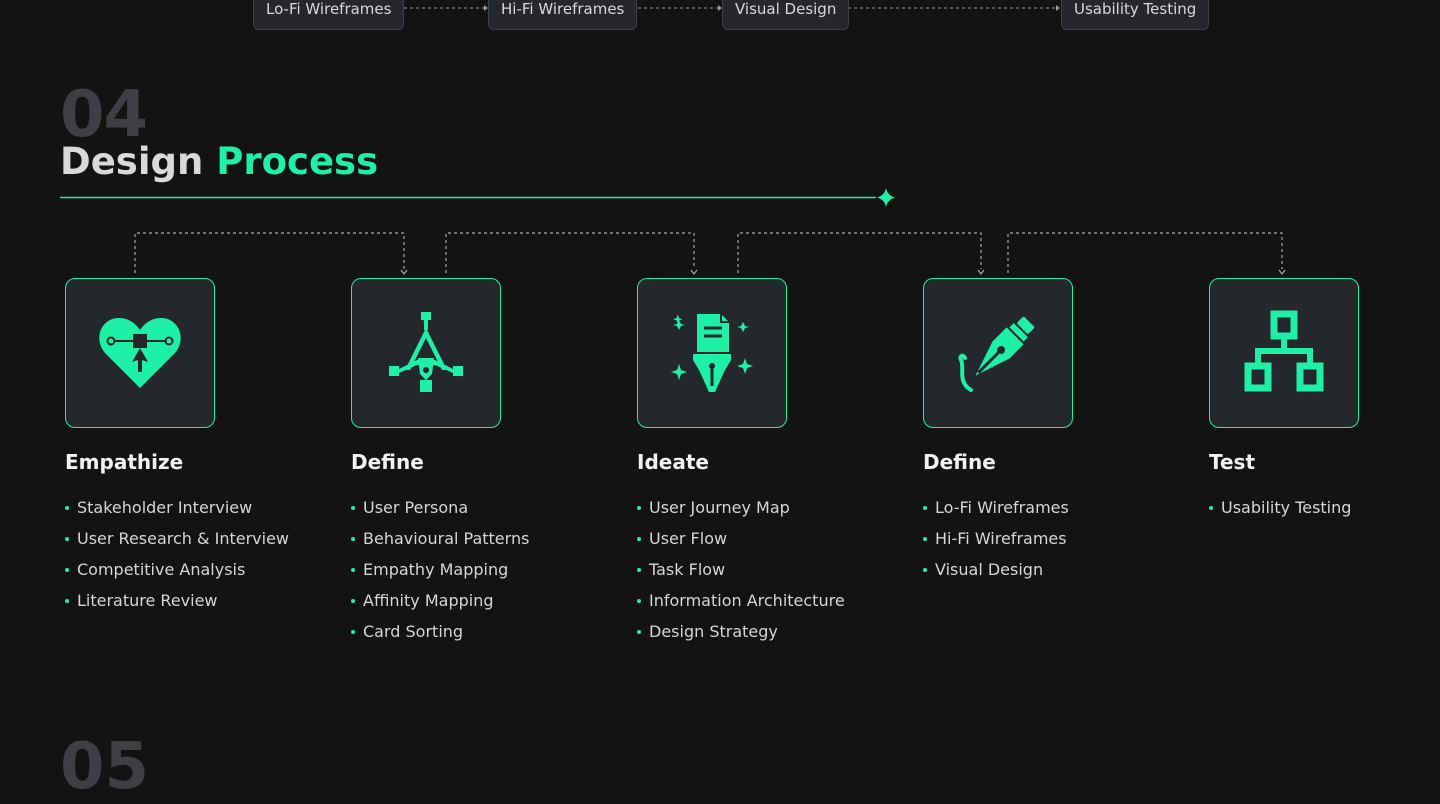  I want to click on list-item: Lo-Fi Wireframes, so click(1048, 507).